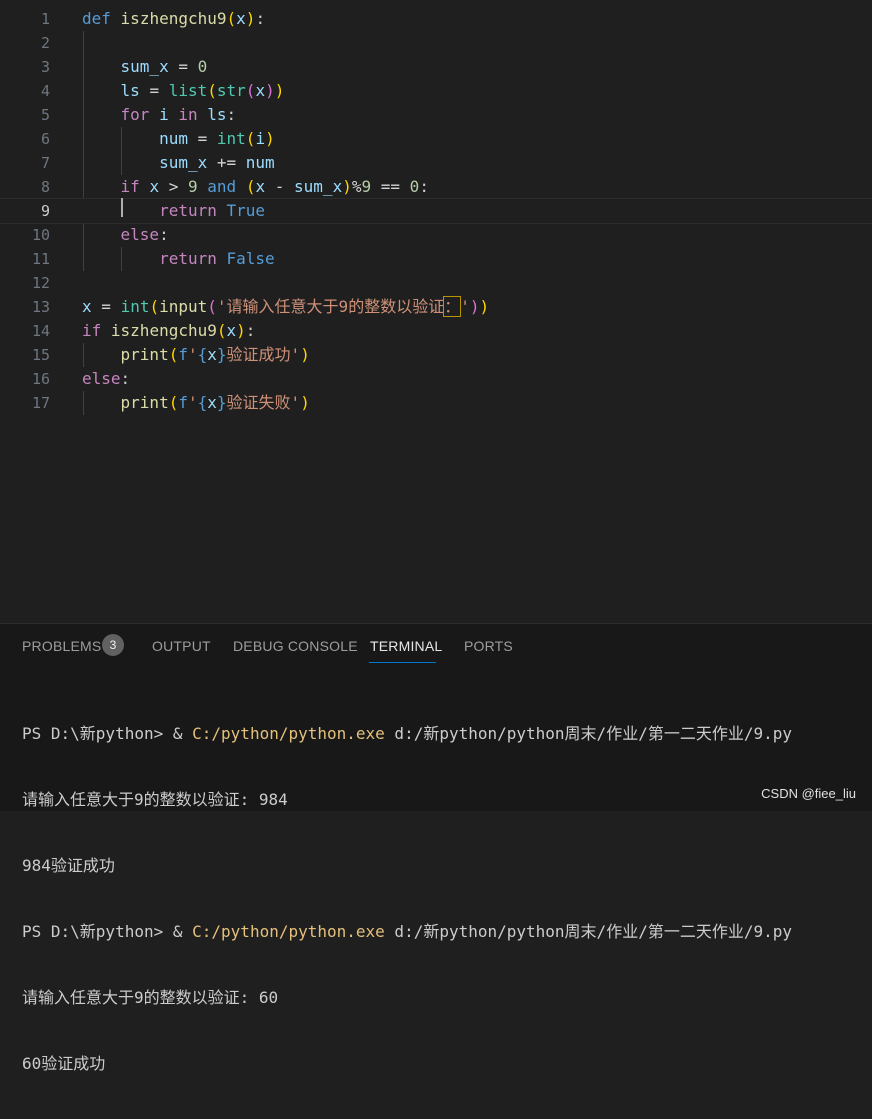  What do you see at coordinates (64, 1063) in the screenshot?
I see `terminal-result-line: 60验证成功` at bounding box center [64, 1063].